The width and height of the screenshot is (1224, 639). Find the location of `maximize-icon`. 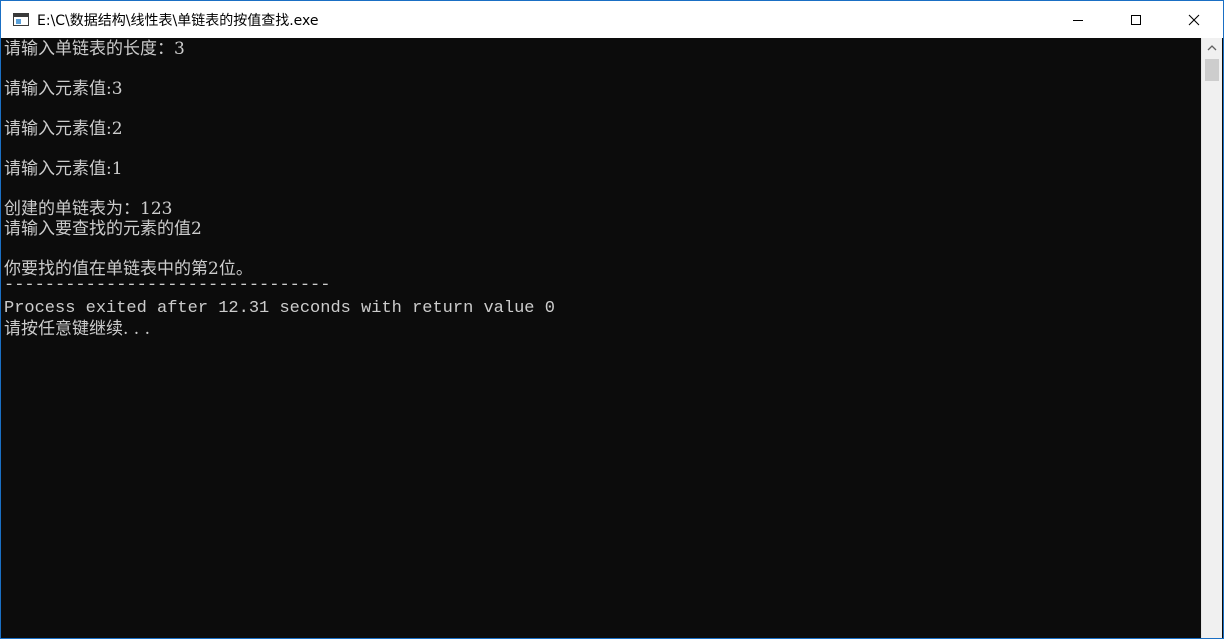

maximize-icon is located at coordinates (1136, 19).